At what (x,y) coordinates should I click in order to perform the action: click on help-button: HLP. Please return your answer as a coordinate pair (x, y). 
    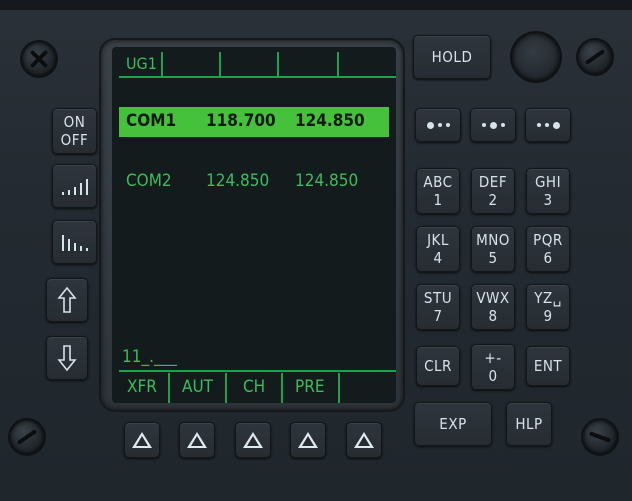
    Looking at the image, I should click on (529, 424).